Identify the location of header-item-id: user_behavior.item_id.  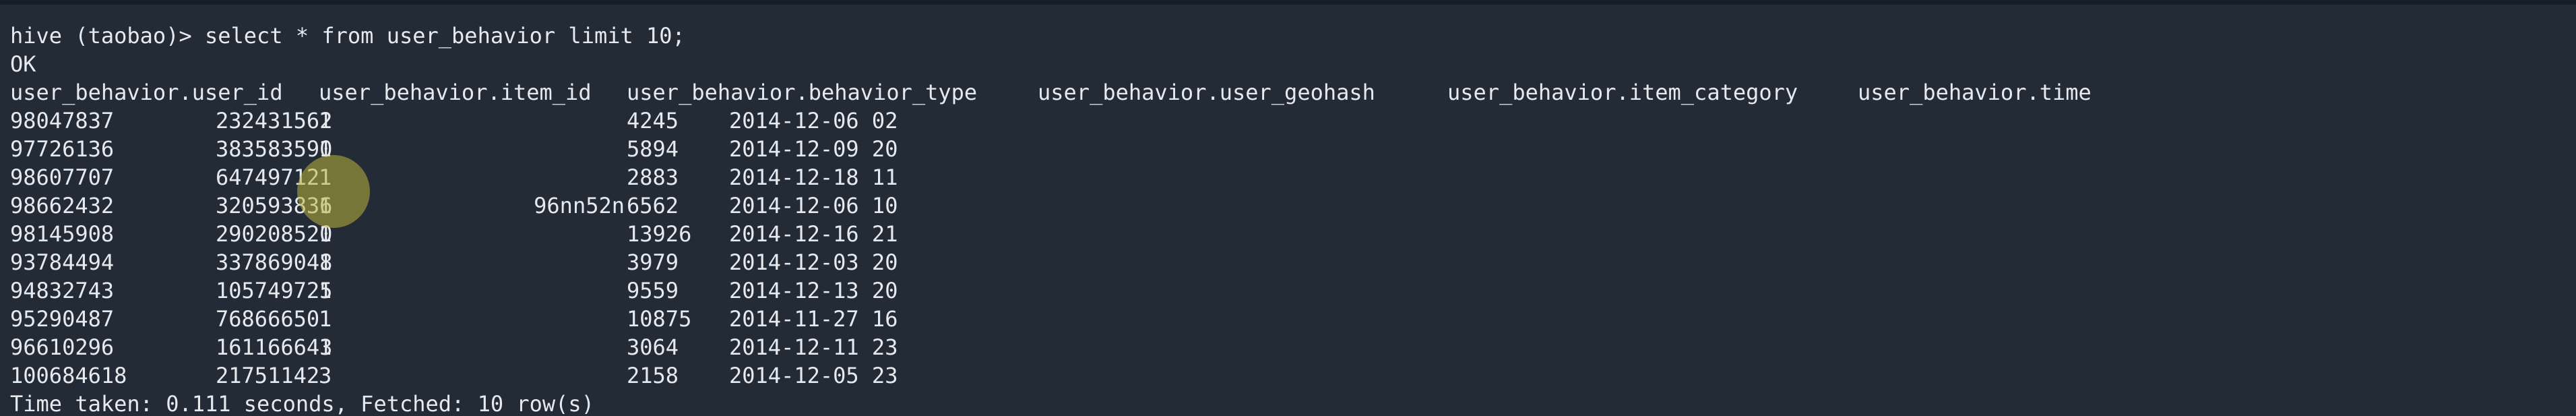
(455, 92).